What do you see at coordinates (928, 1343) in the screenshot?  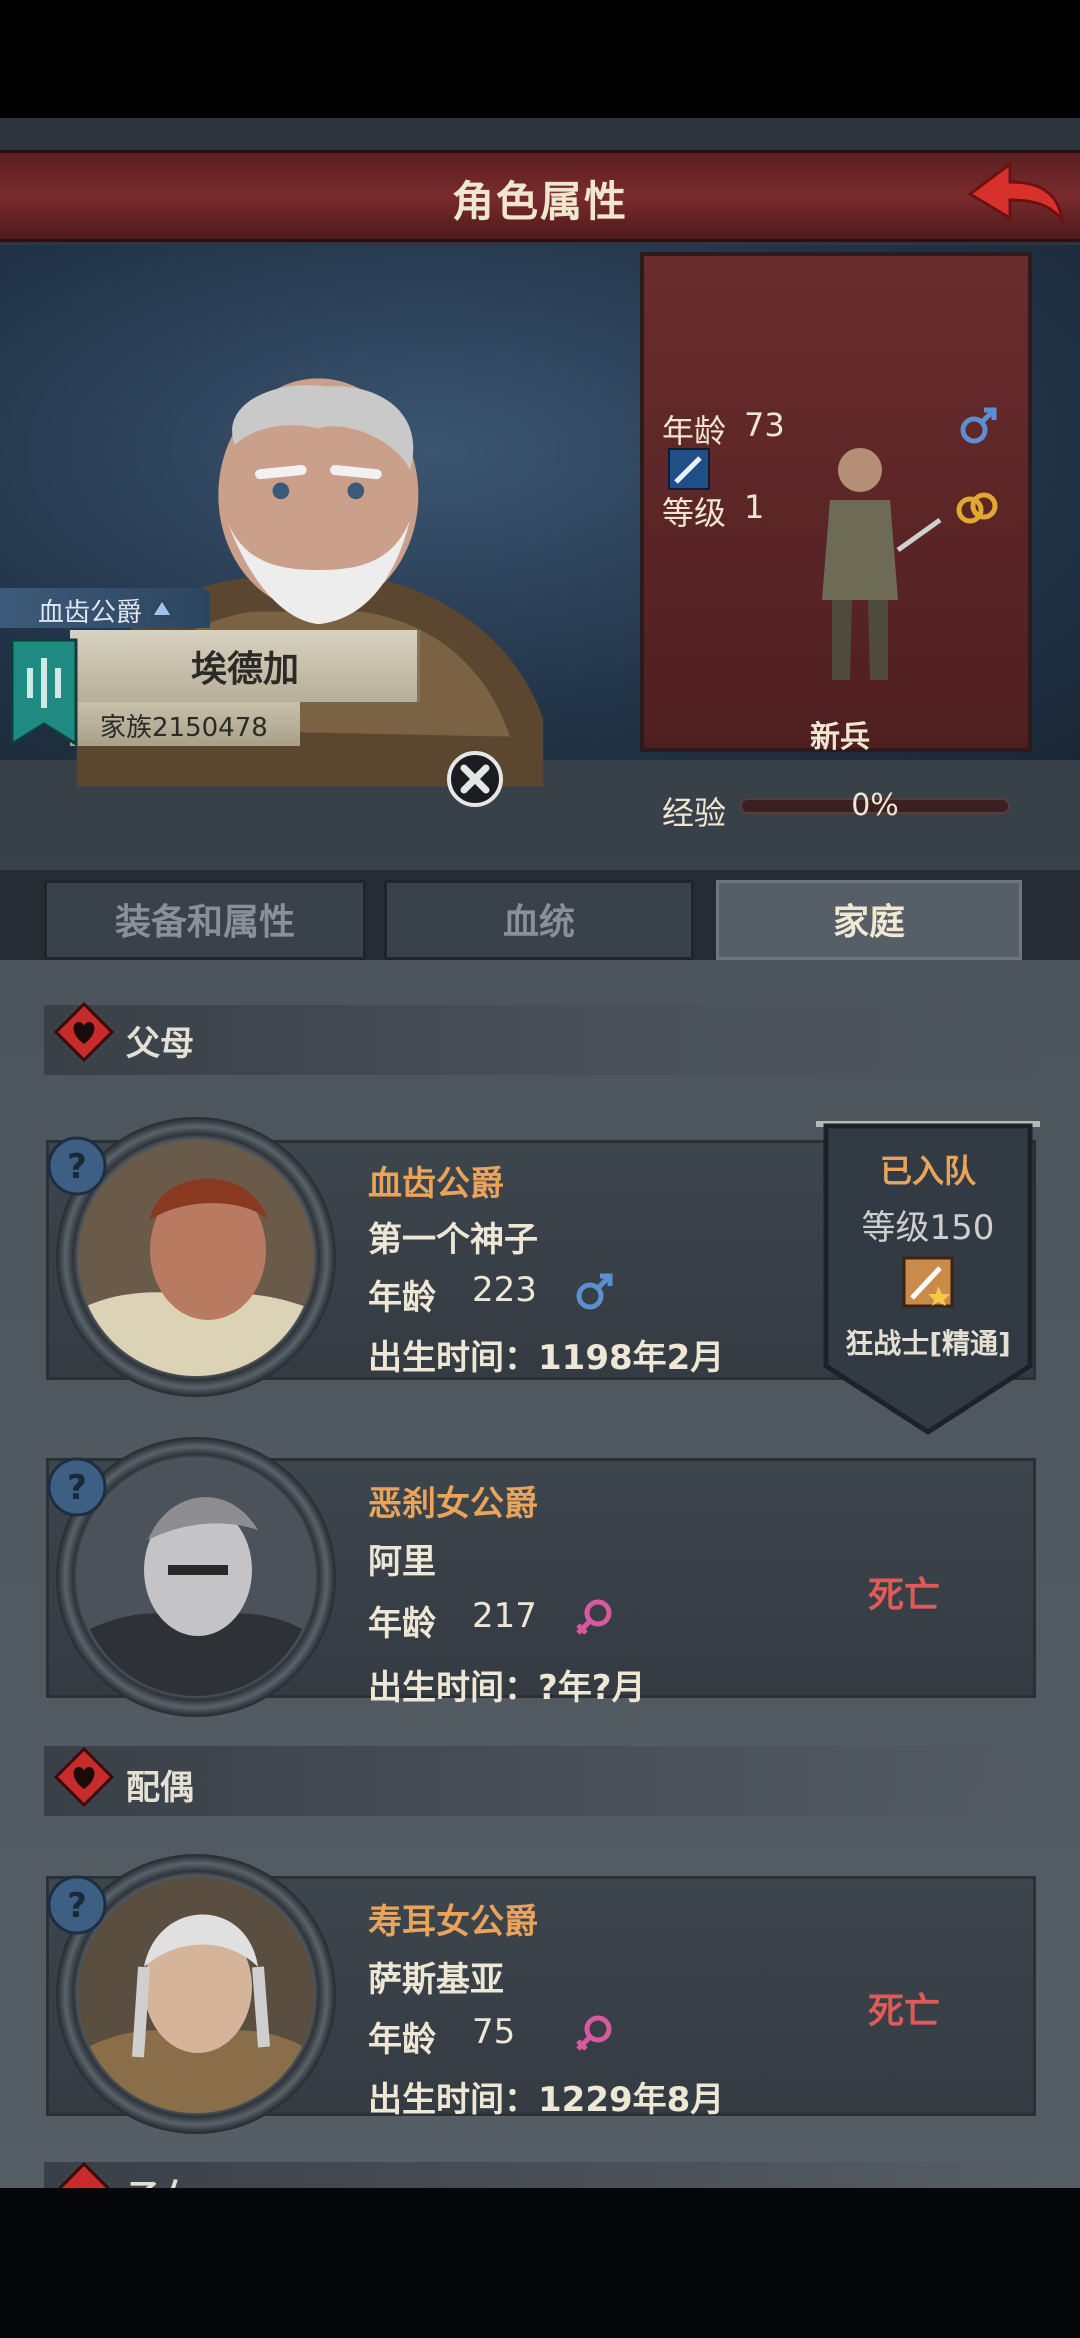 I see `pennant-class: 狂战士[精通]` at bounding box center [928, 1343].